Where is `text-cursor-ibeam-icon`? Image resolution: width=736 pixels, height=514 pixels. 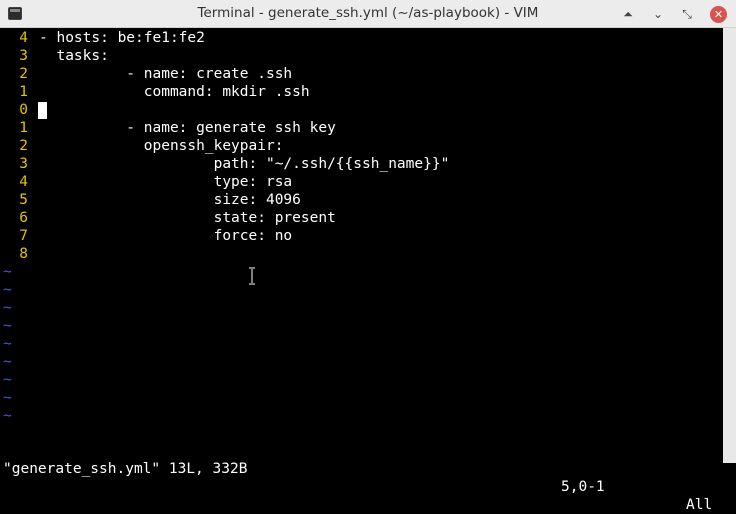 text-cursor-ibeam-icon is located at coordinates (252, 276).